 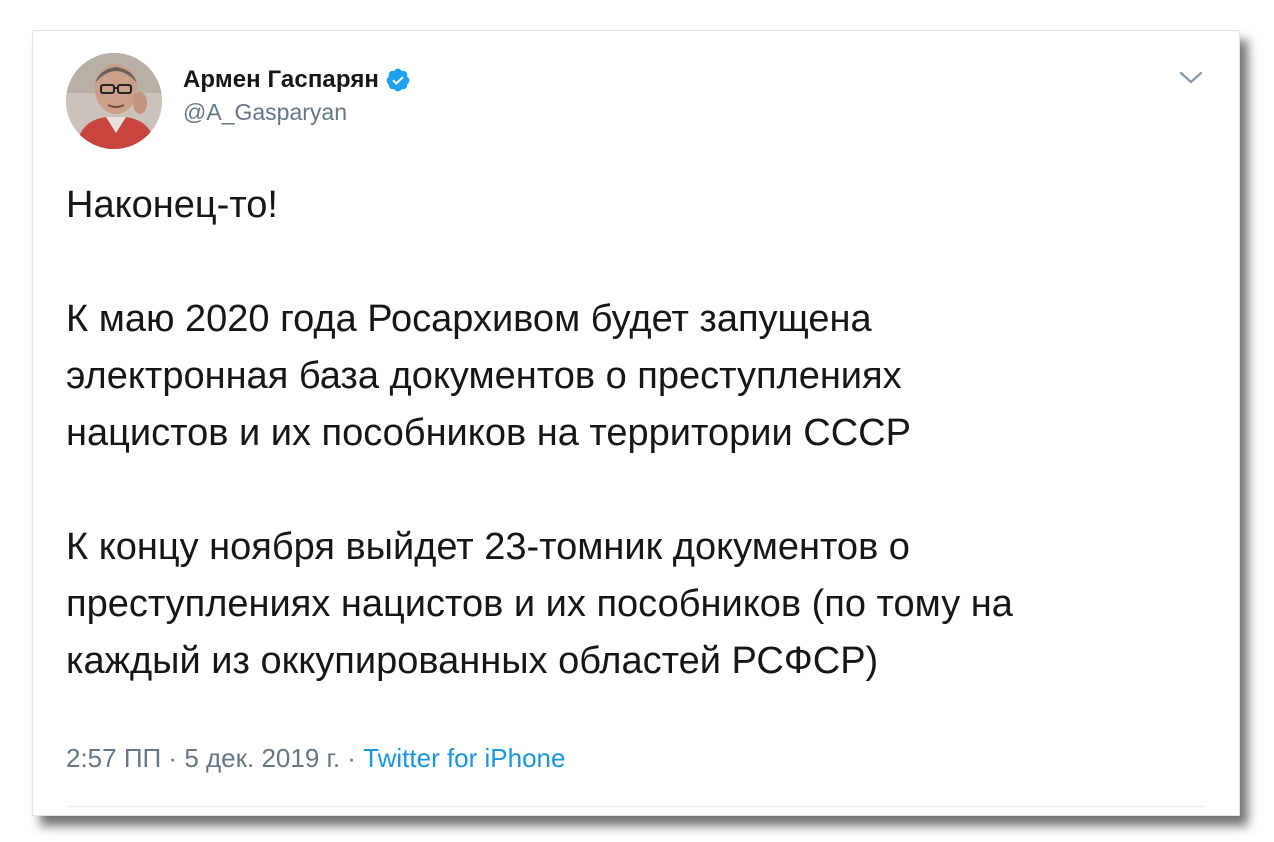 What do you see at coordinates (172, 205) in the screenshot?
I see `tweet-line: Наконец-то!` at bounding box center [172, 205].